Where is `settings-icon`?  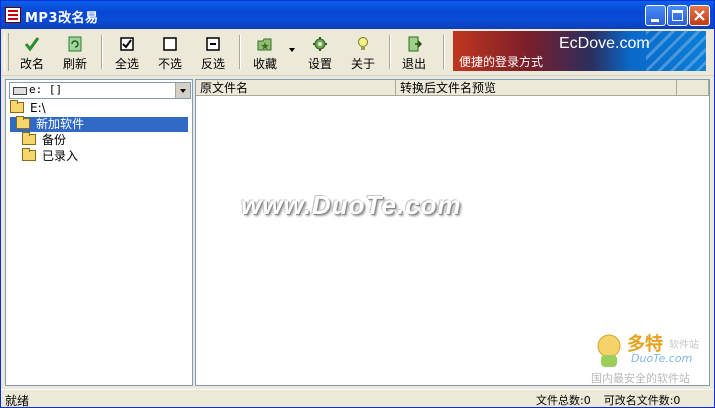
settings-icon is located at coordinates (320, 44).